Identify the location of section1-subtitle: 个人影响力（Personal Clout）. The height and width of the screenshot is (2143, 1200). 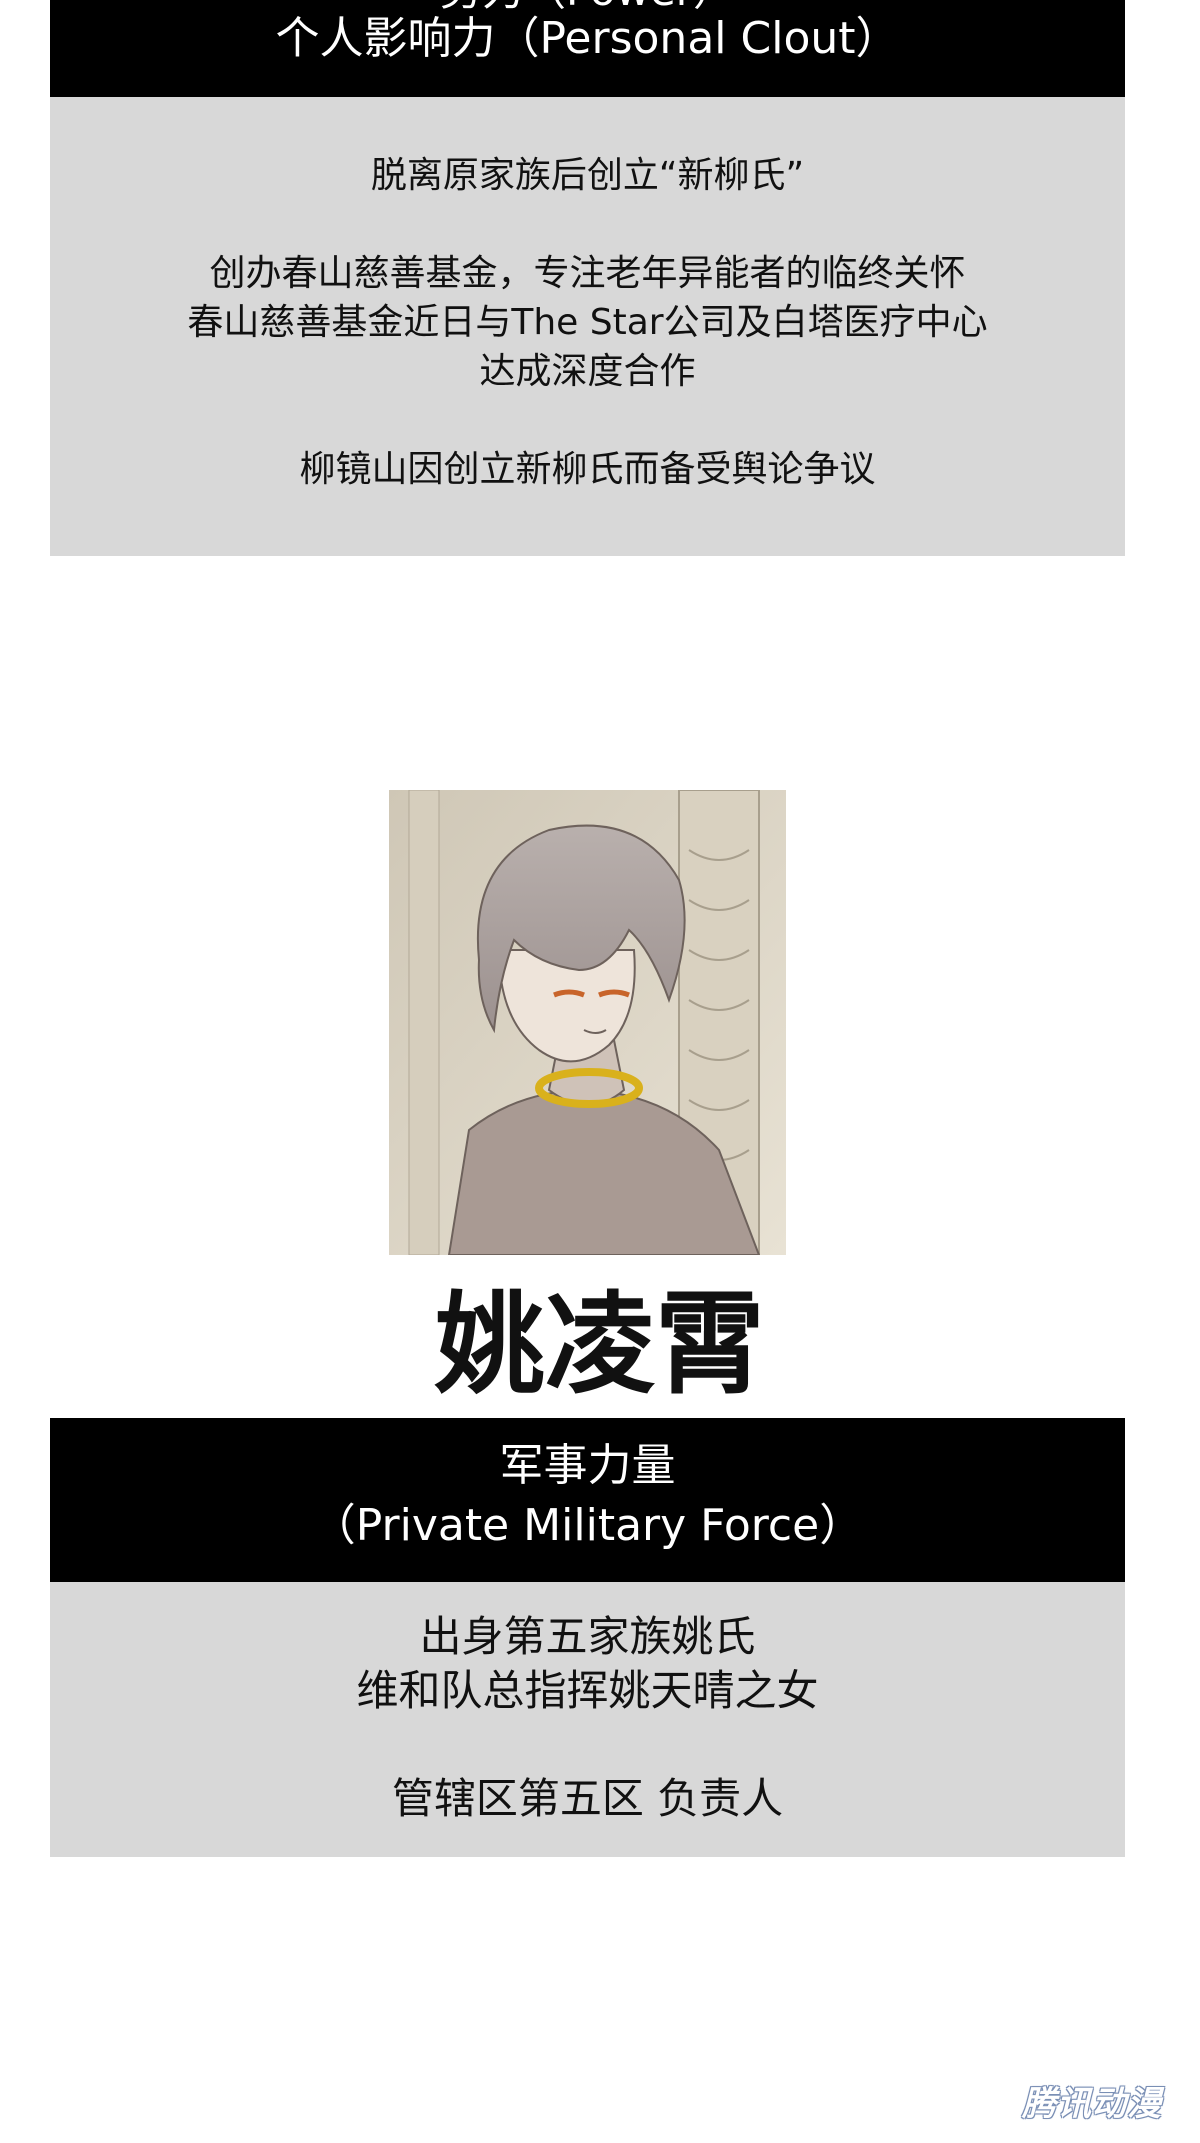
(587, 38).